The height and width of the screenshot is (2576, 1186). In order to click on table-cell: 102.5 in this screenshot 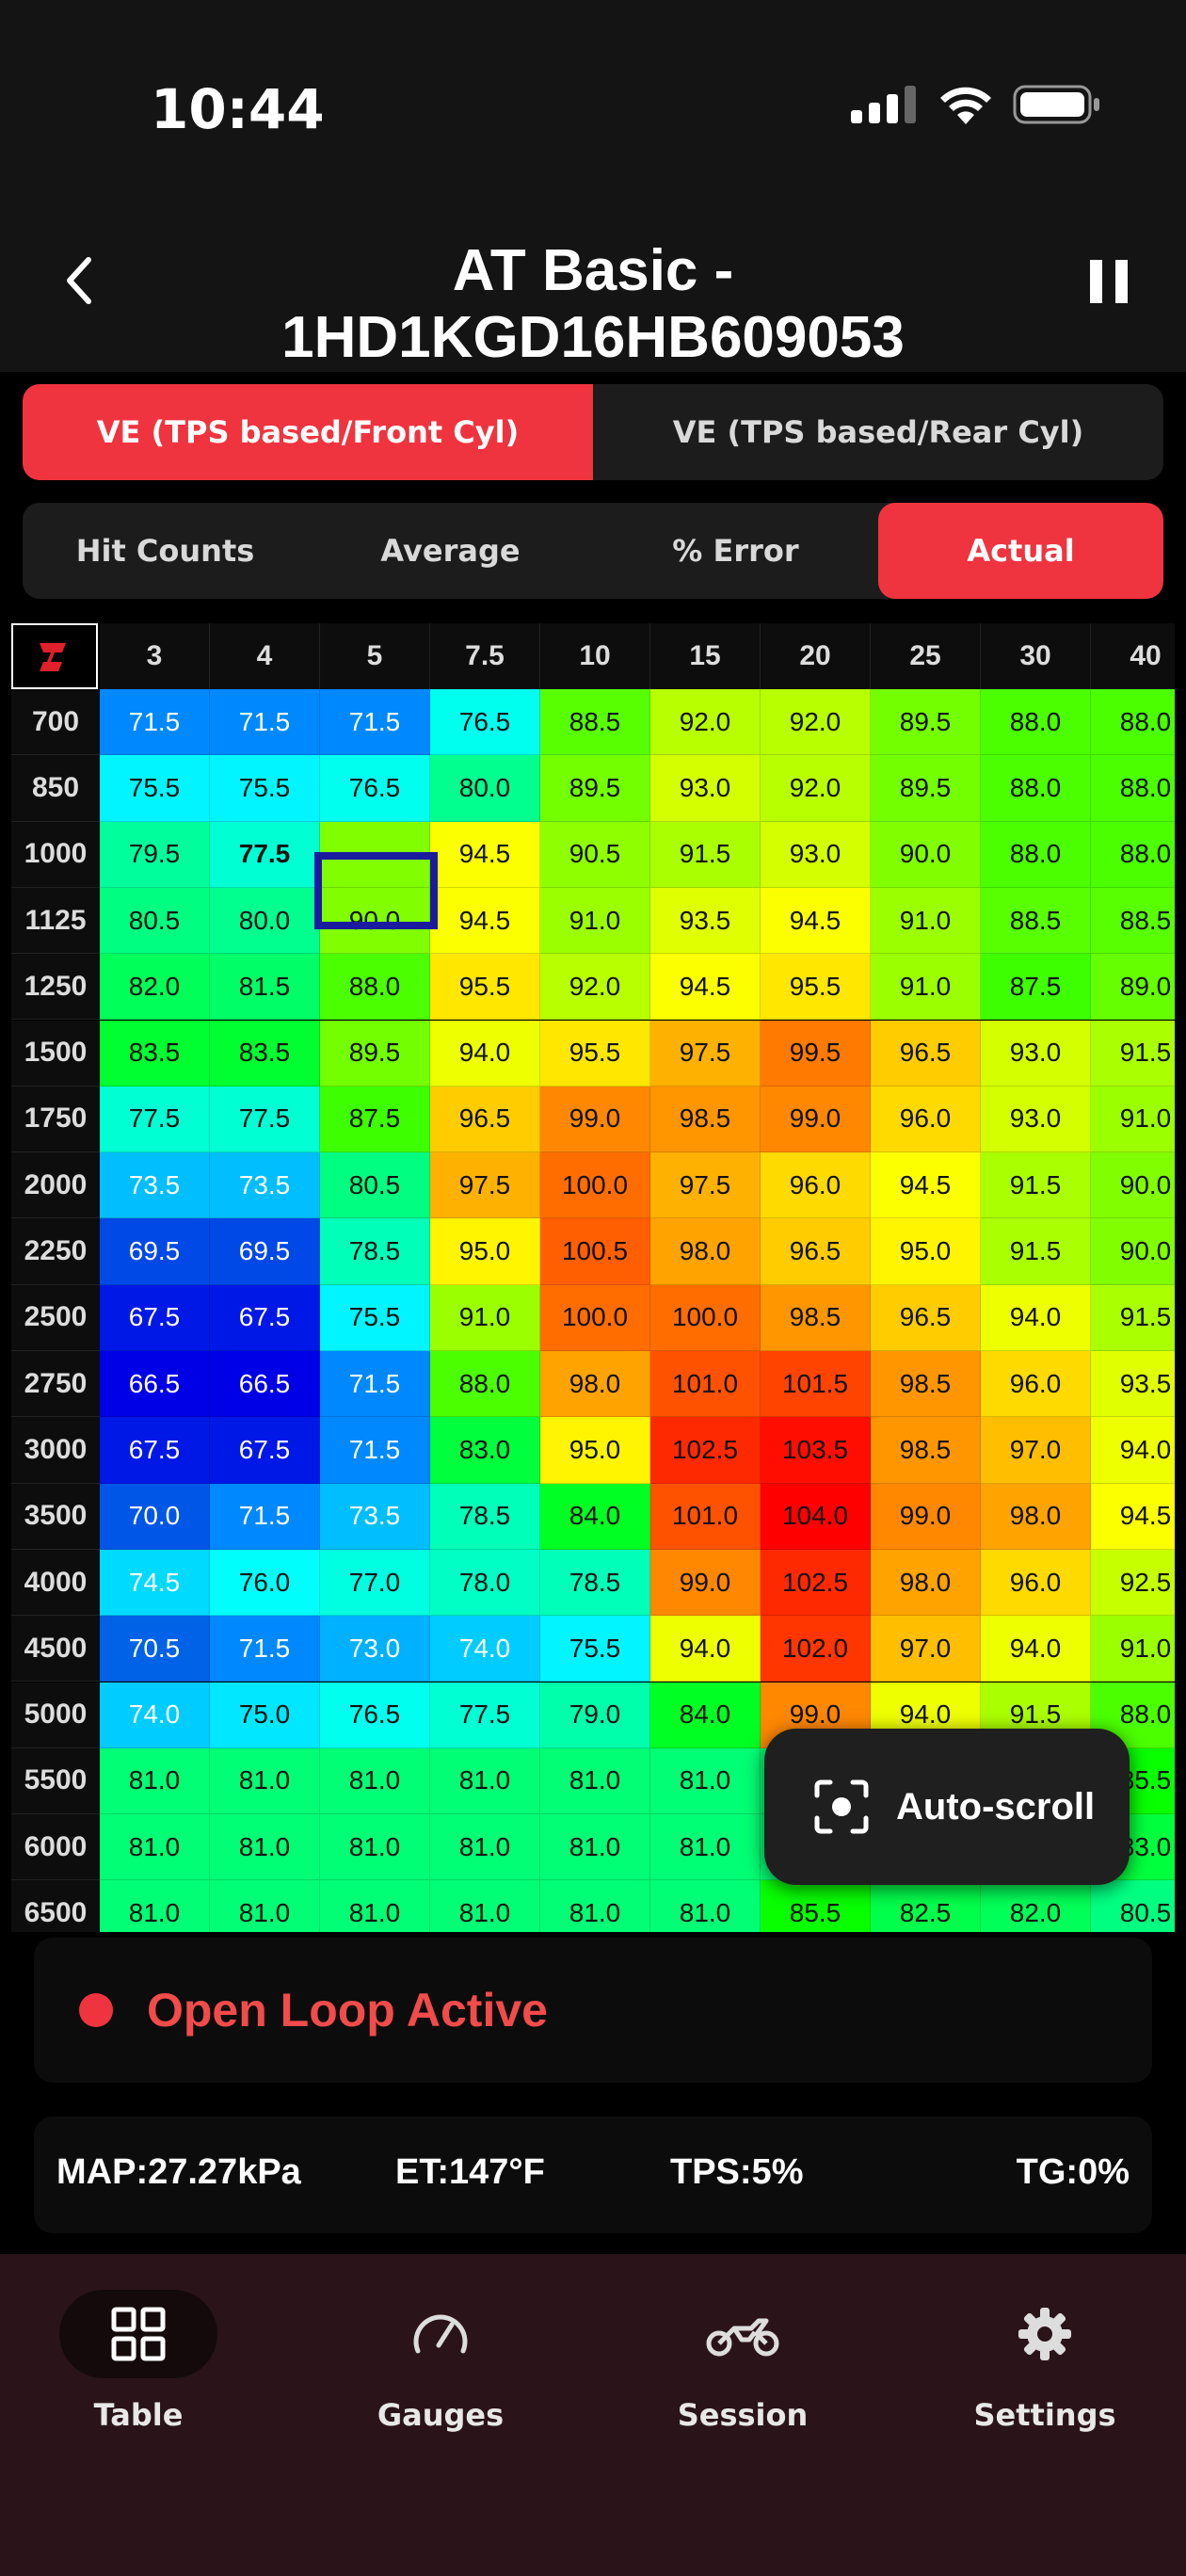, I will do `click(816, 1583)`.